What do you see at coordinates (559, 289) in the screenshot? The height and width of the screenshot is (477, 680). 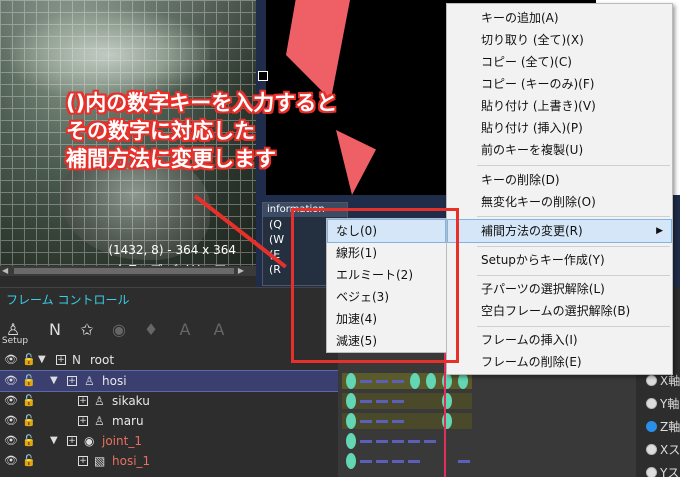 I see `menu-item-deselect-children: 子パーツの選択解除(L)` at bounding box center [559, 289].